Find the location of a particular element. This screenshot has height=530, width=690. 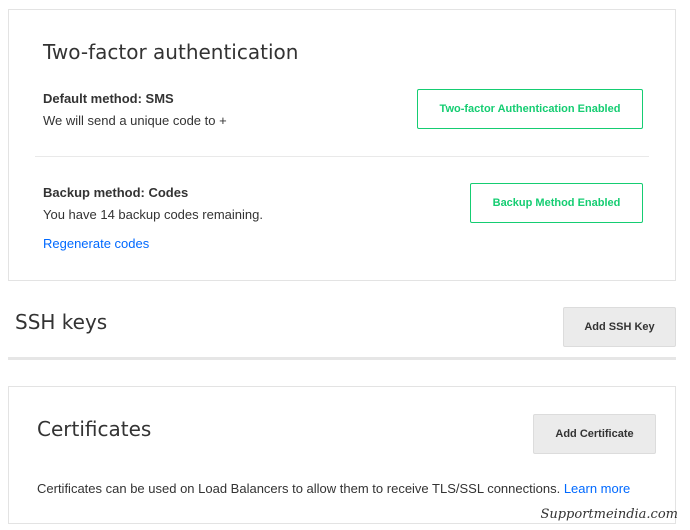

certificates-title: Certificates is located at coordinates (94, 429).